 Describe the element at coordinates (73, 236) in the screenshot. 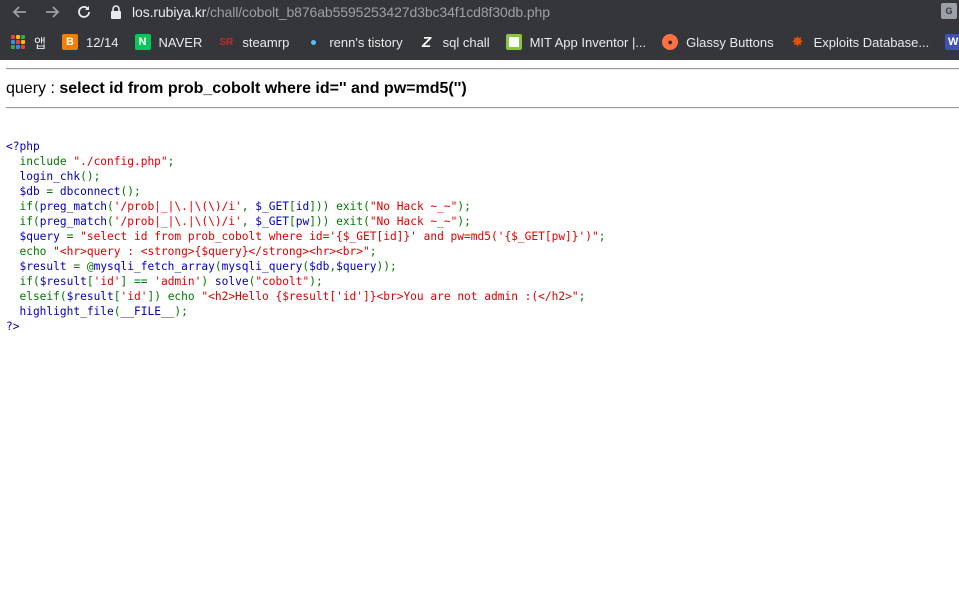

I see `code-token: =` at that location.